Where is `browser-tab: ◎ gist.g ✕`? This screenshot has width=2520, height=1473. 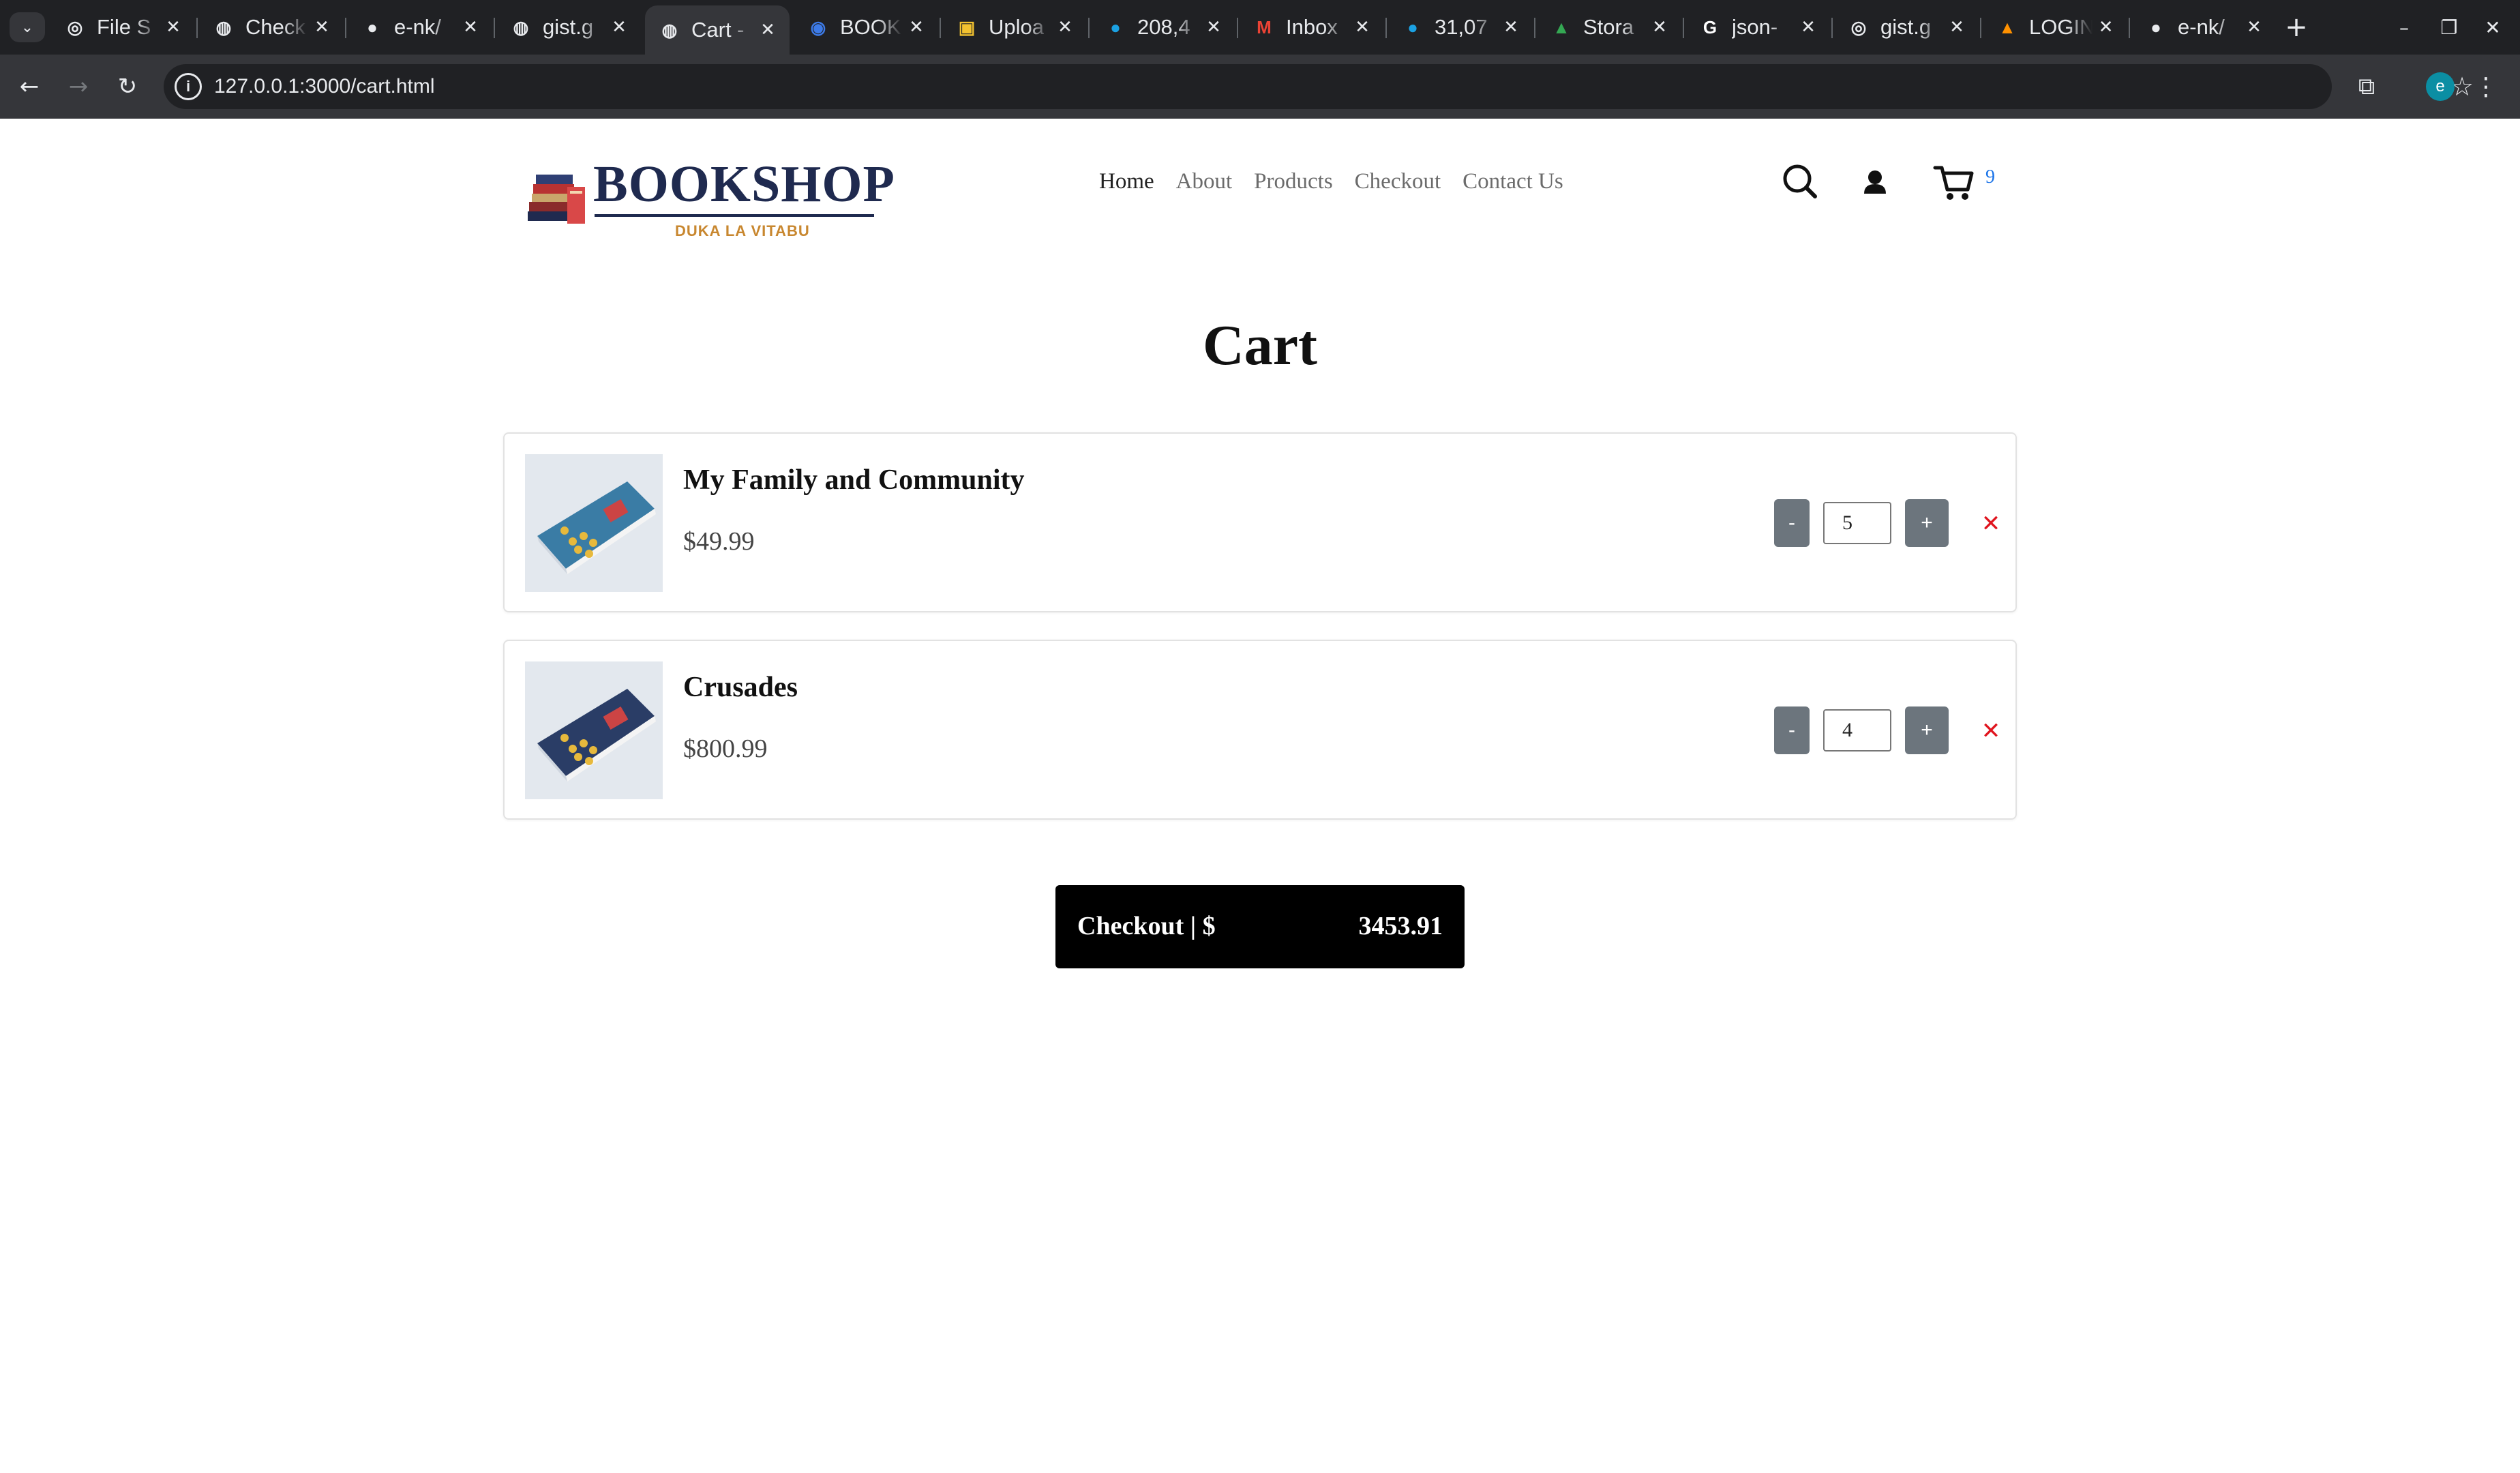 browser-tab: ◎ gist.g ✕ is located at coordinates (1906, 27).